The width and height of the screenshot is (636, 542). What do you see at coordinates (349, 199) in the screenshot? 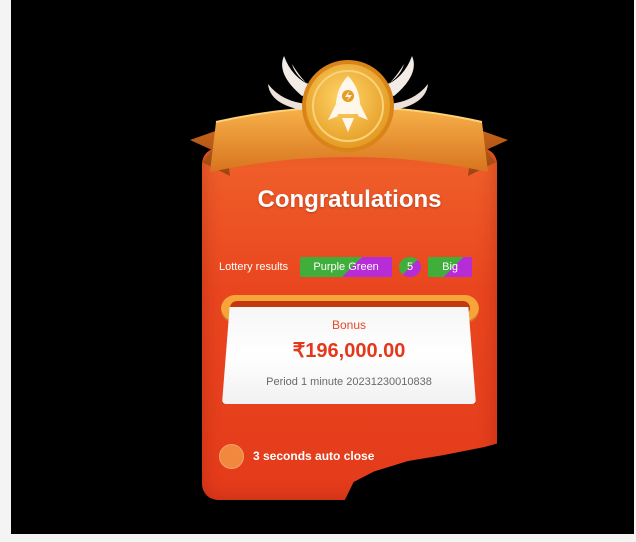
I see `dialog-title: Congratulations` at bounding box center [349, 199].